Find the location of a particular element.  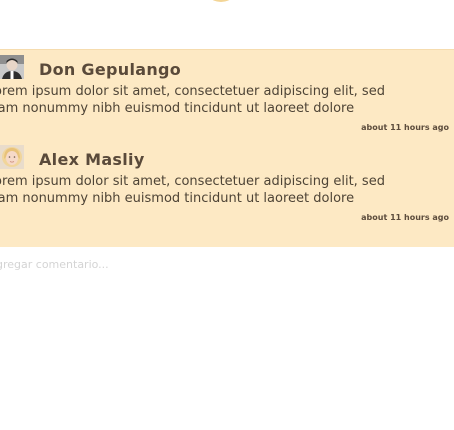

comment-author: Alex Masliy is located at coordinates (92, 159).